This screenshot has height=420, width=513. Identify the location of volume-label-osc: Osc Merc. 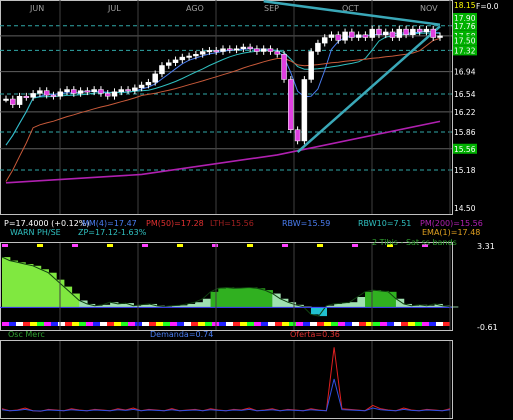
(26, 334).